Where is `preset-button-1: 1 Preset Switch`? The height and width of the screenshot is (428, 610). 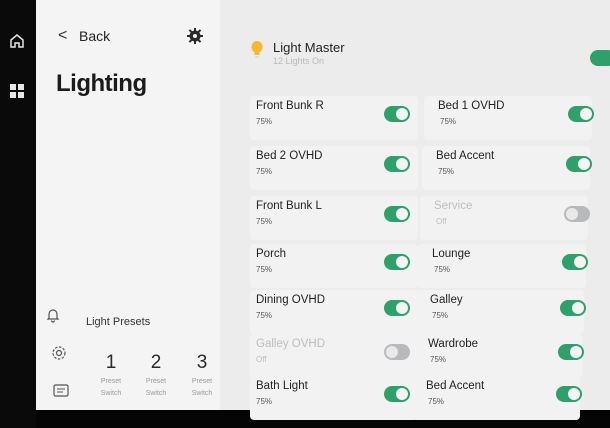
preset-button-1: 1 Preset Switch is located at coordinates (111, 371).